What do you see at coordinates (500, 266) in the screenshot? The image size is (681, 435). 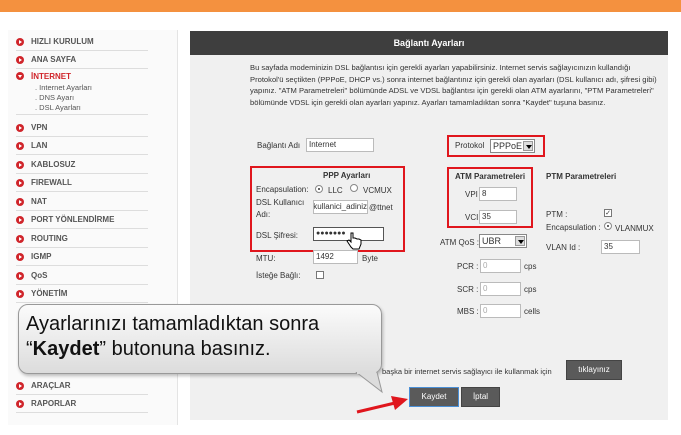 I see `pcr-input: 0` at bounding box center [500, 266].